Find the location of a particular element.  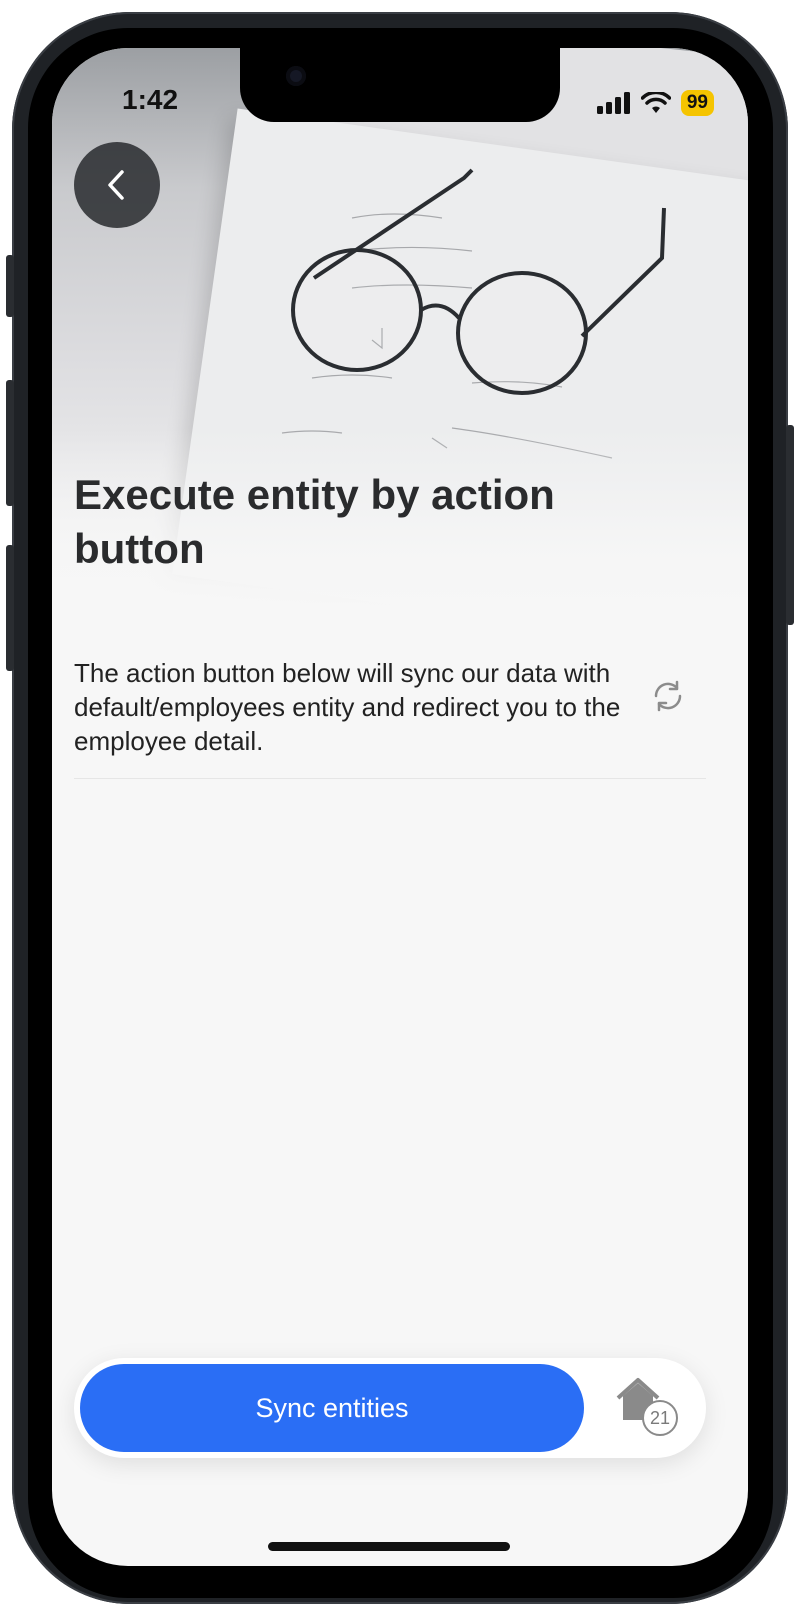

signal-icon is located at coordinates (613, 103).